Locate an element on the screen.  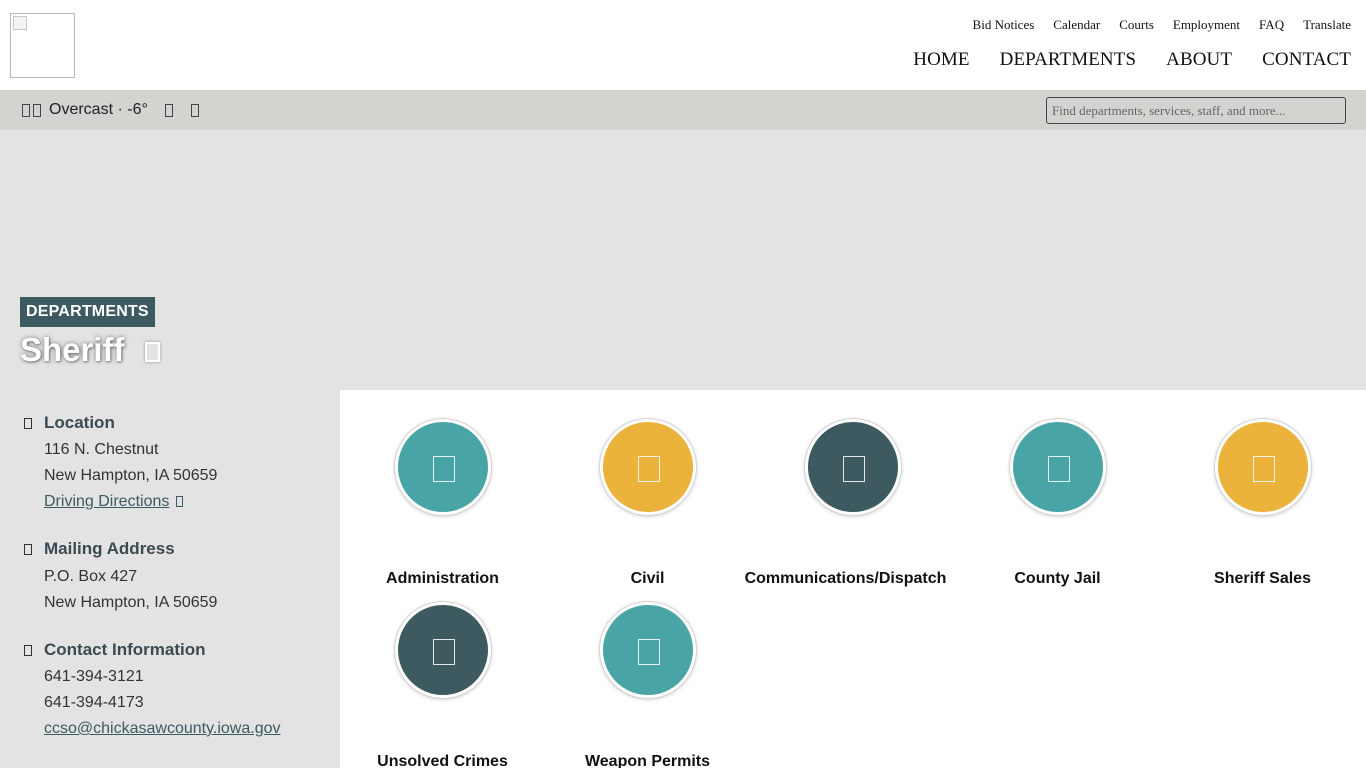
broken-image-icon is located at coordinates (20, 23).